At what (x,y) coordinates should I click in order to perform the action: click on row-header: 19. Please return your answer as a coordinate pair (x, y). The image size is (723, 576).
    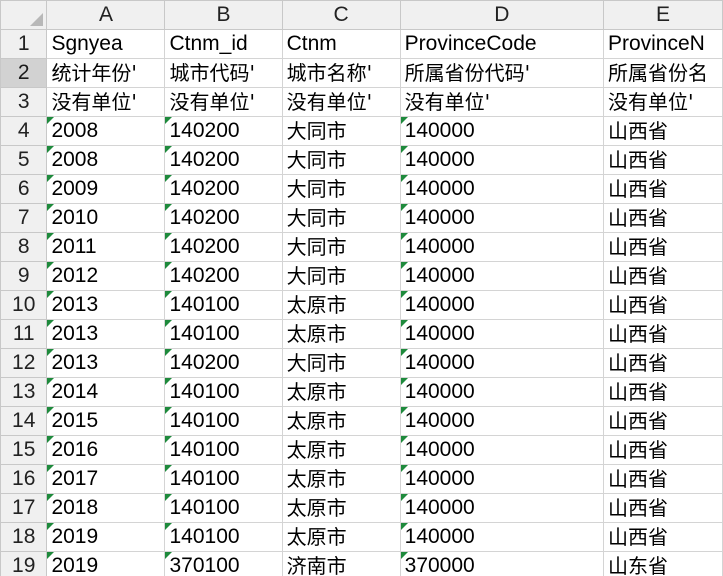
    Looking at the image, I should click on (24, 563).